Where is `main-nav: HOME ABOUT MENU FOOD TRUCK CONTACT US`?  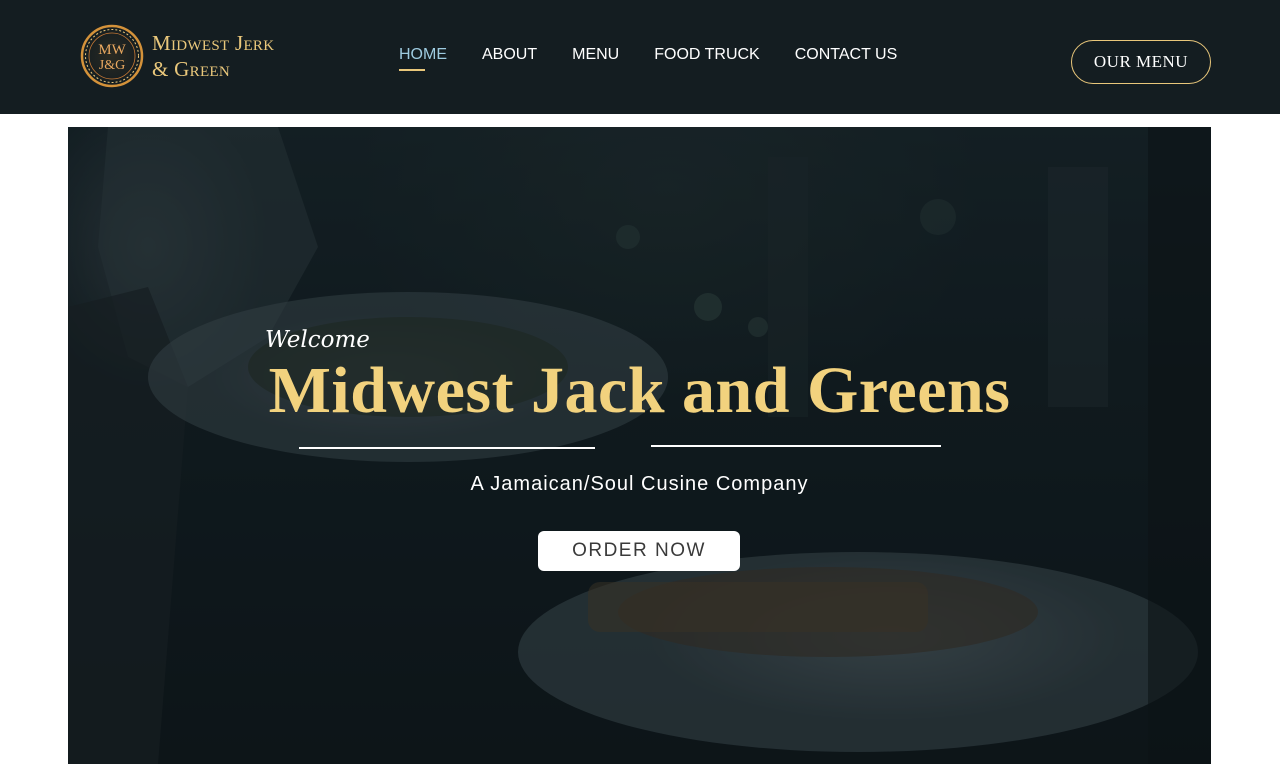 main-nav: HOME ABOUT MENU FOOD TRUCK CONTACT US is located at coordinates (665, 58).